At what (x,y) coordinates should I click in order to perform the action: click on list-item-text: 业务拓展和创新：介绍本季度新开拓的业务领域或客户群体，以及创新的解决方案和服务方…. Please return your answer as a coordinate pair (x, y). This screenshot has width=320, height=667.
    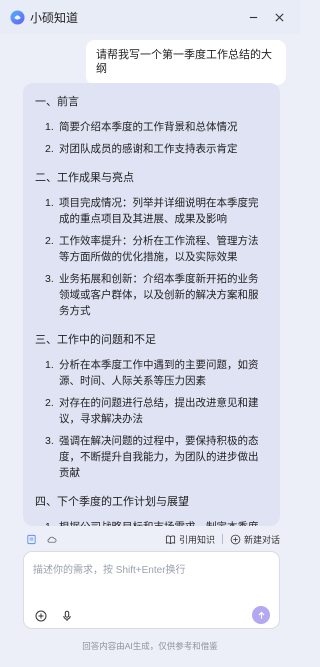
    Looking at the image, I should click on (159, 295).